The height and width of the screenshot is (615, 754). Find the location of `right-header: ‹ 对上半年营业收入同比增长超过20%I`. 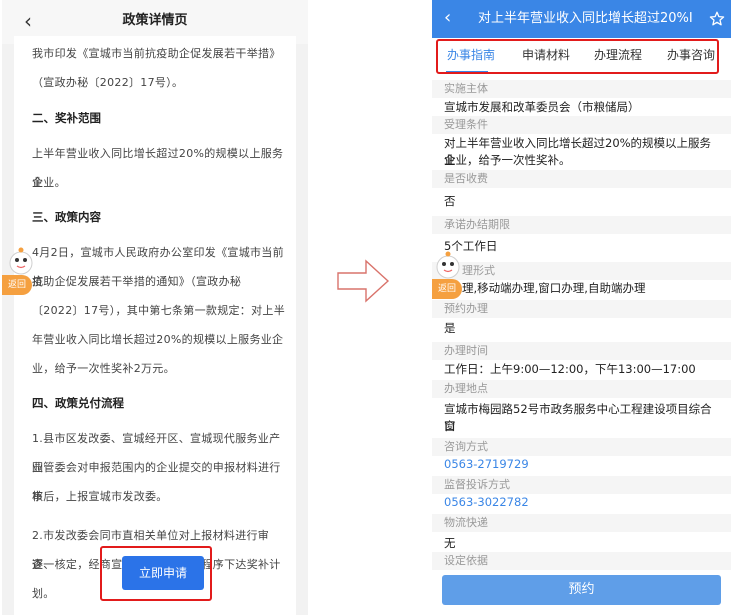

right-header: ‹ 对上半年营业收入同比增长超过20%I is located at coordinates (581, 19).